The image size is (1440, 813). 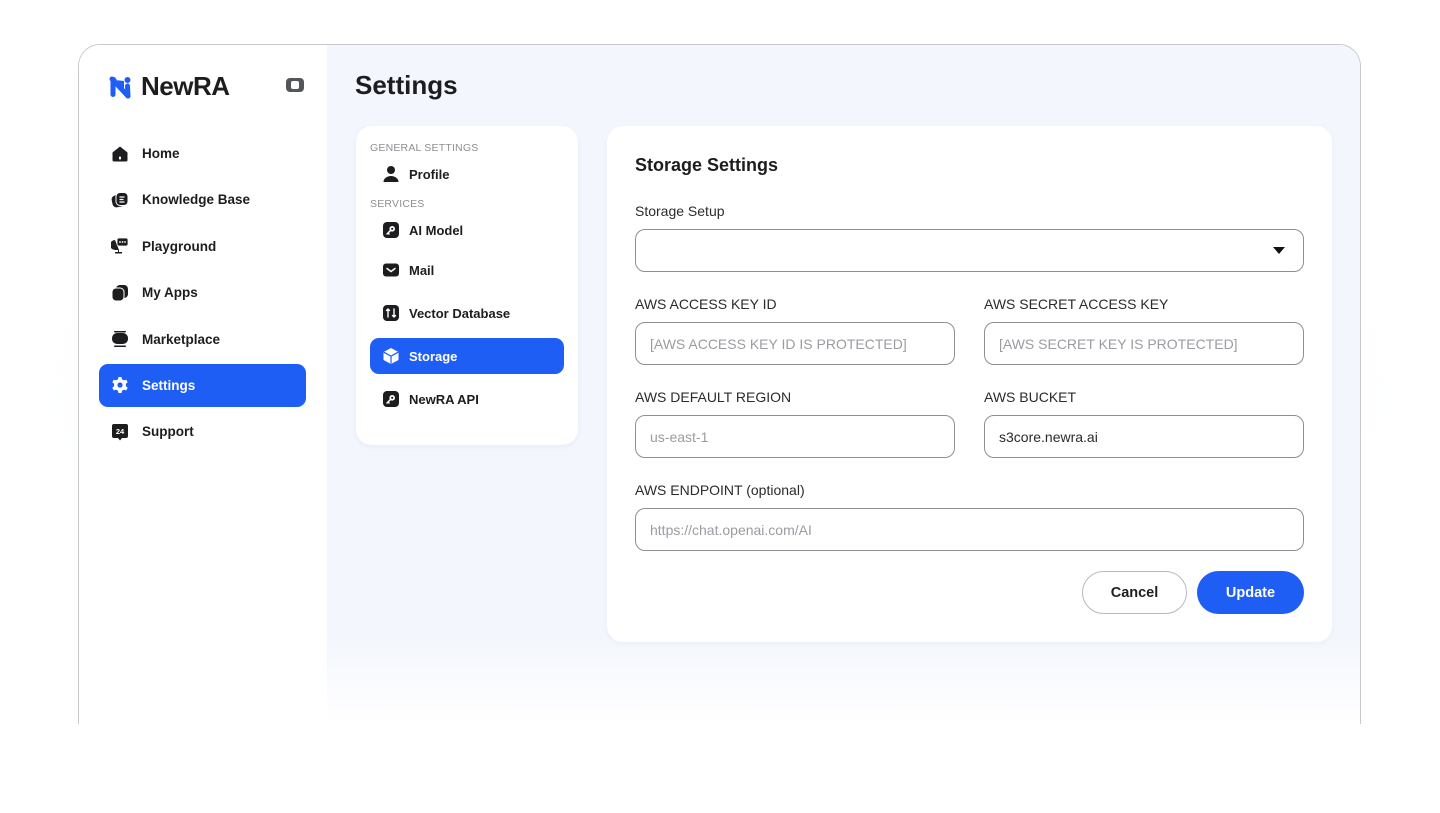 What do you see at coordinates (424, 148) in the screenshot?
I see `sub-nav-section-heading: GENERAL SETTINGS` at bounding box center [424, 148].